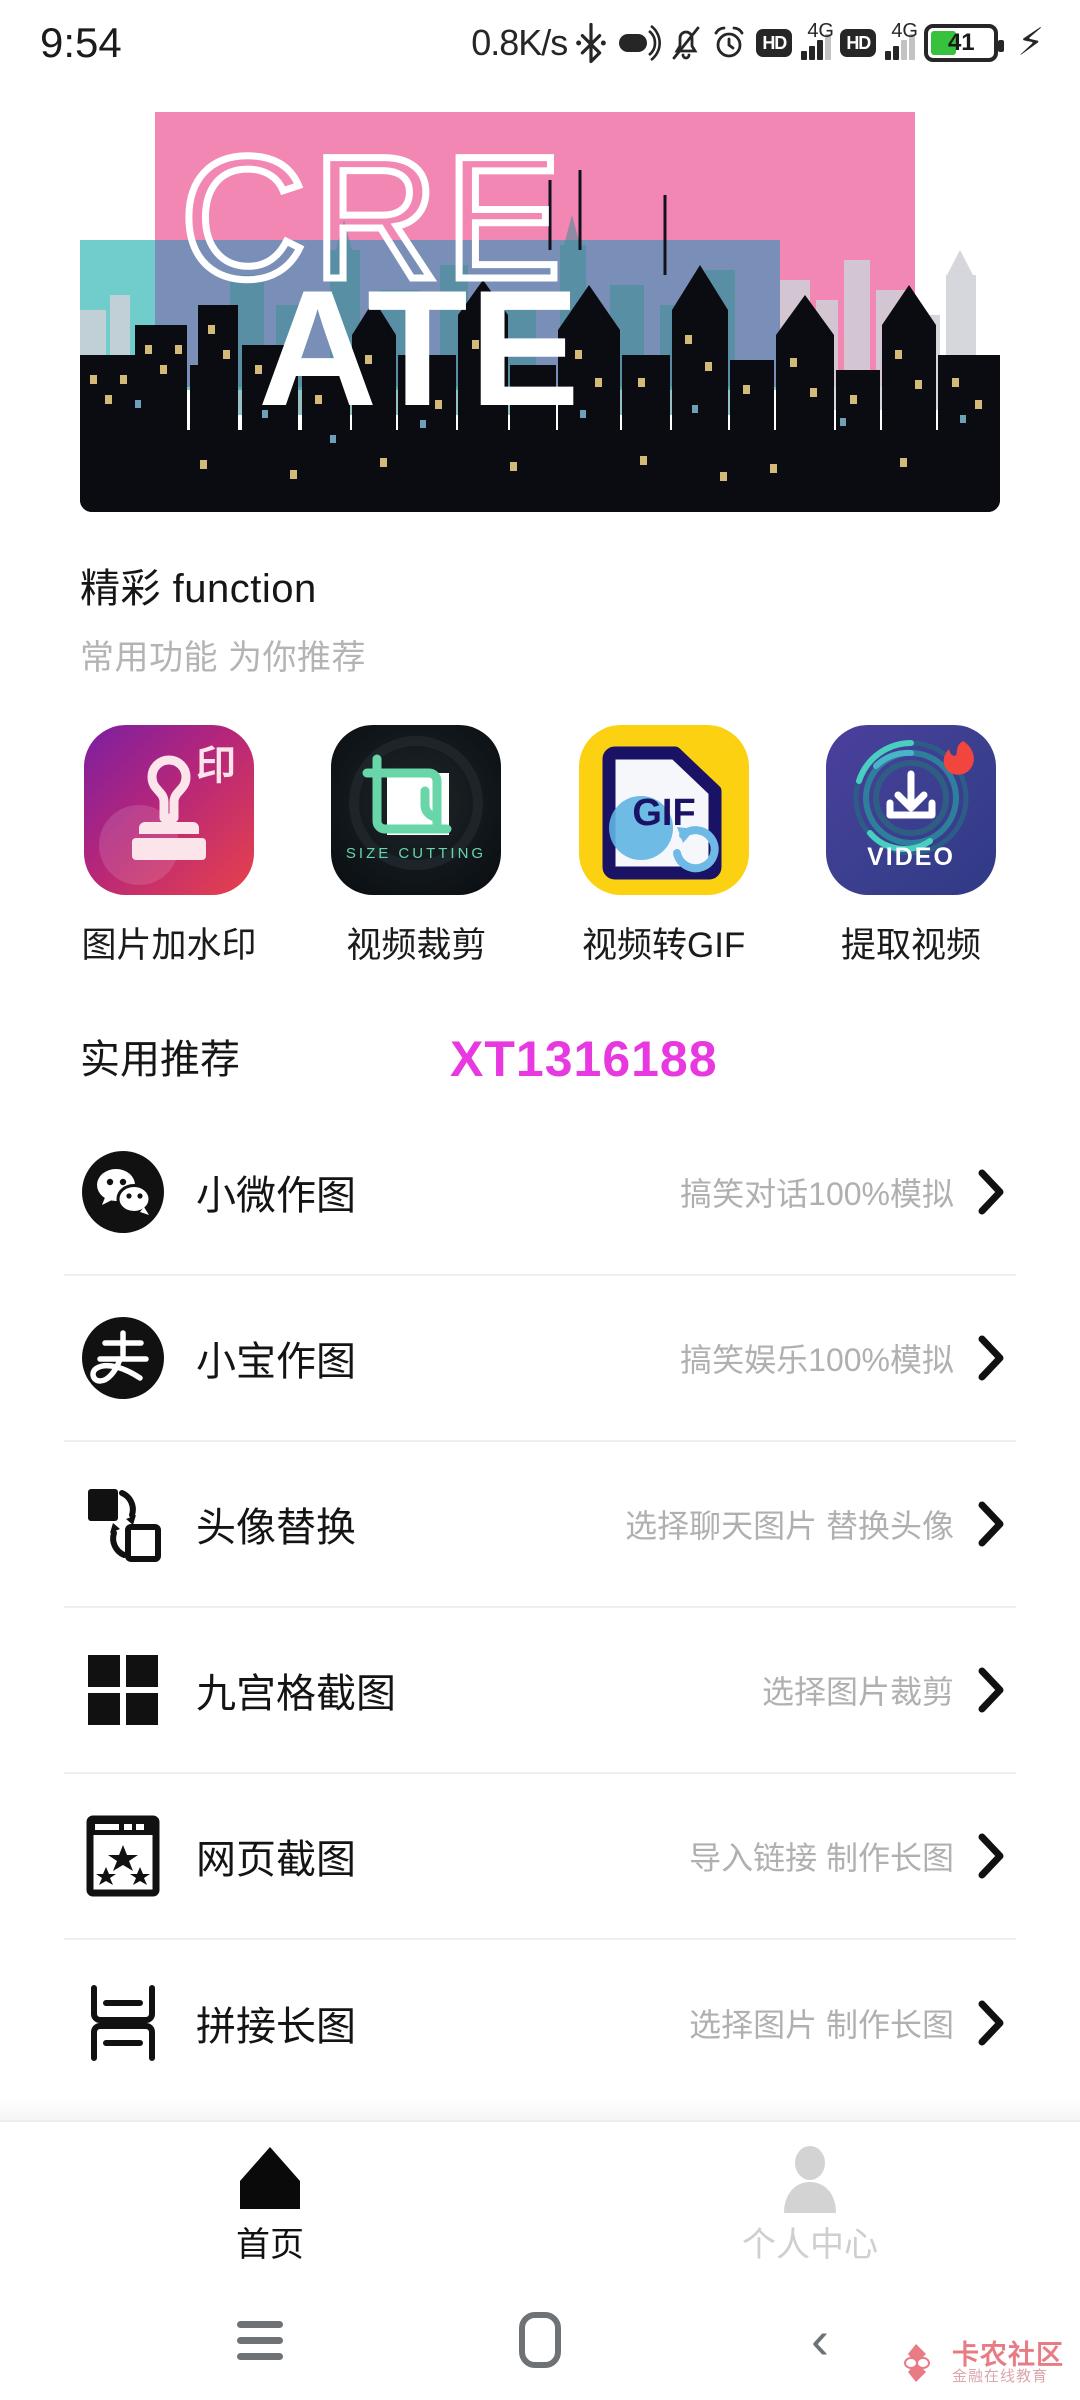  I want to click on function-item-extract-video: VIDEO 提取视频, so click(911, 846).